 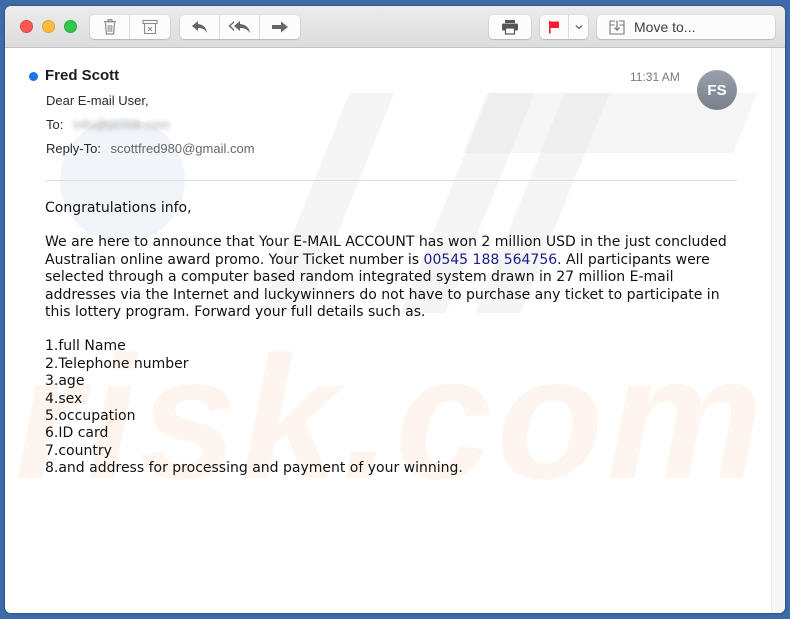 I want to click on reply-button, so click(x=200, y=27).